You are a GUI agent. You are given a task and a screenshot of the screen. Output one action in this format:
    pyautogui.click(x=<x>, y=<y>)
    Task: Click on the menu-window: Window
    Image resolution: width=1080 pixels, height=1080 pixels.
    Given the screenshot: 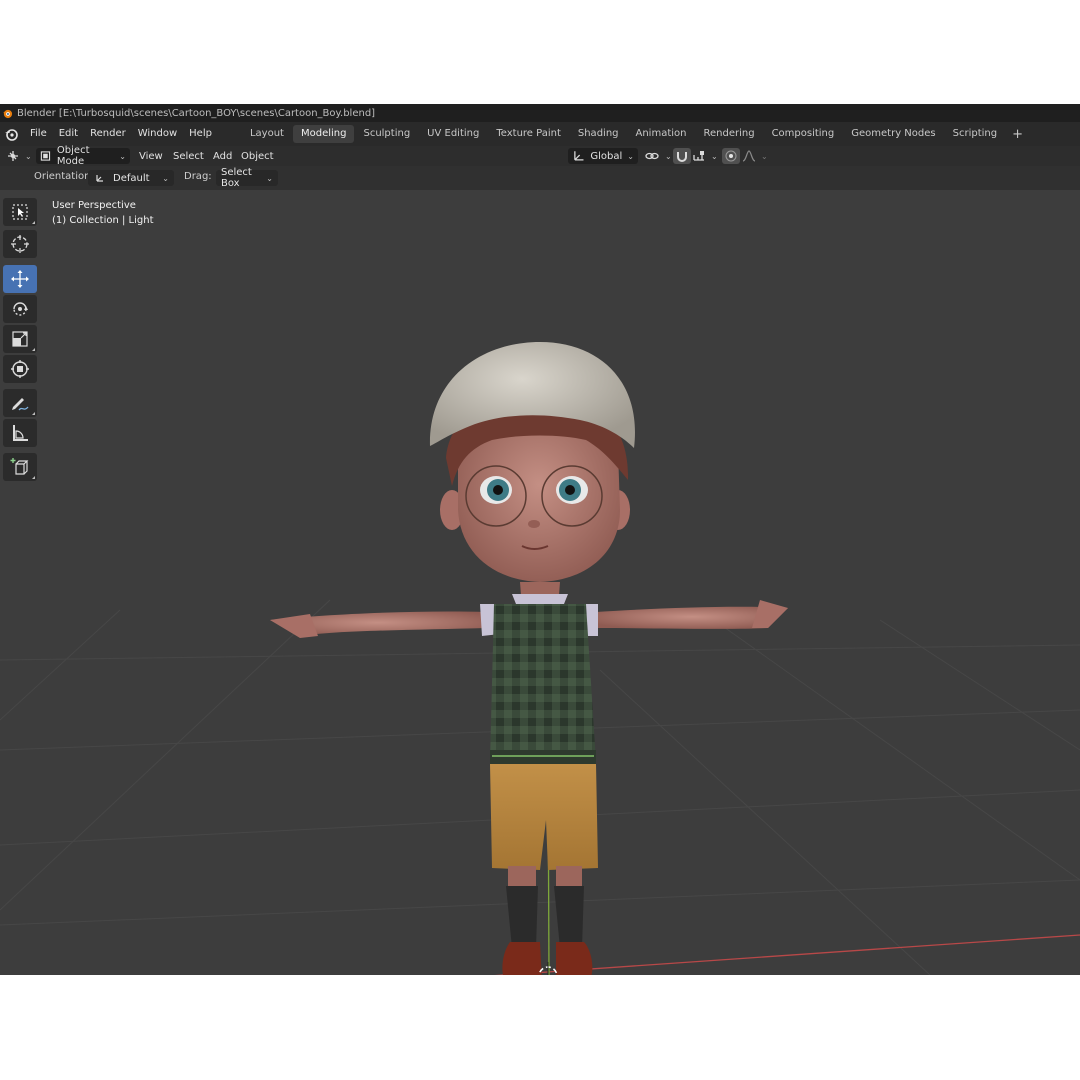 What is the action you would take?
    pyautogui.click(x=157, y=134)
    